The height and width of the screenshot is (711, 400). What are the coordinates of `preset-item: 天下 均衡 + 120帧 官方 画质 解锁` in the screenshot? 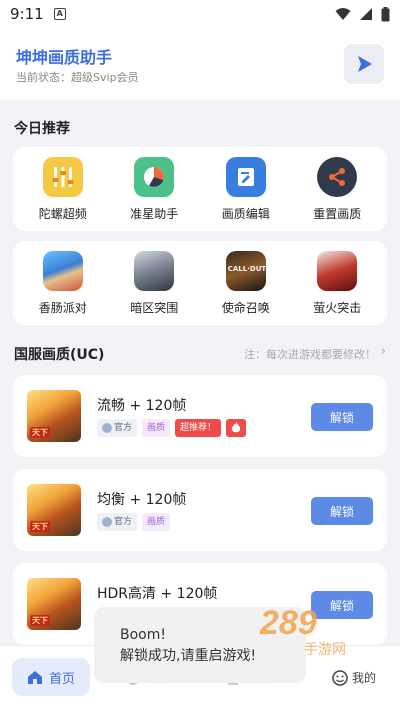 It's located at (200, 510).